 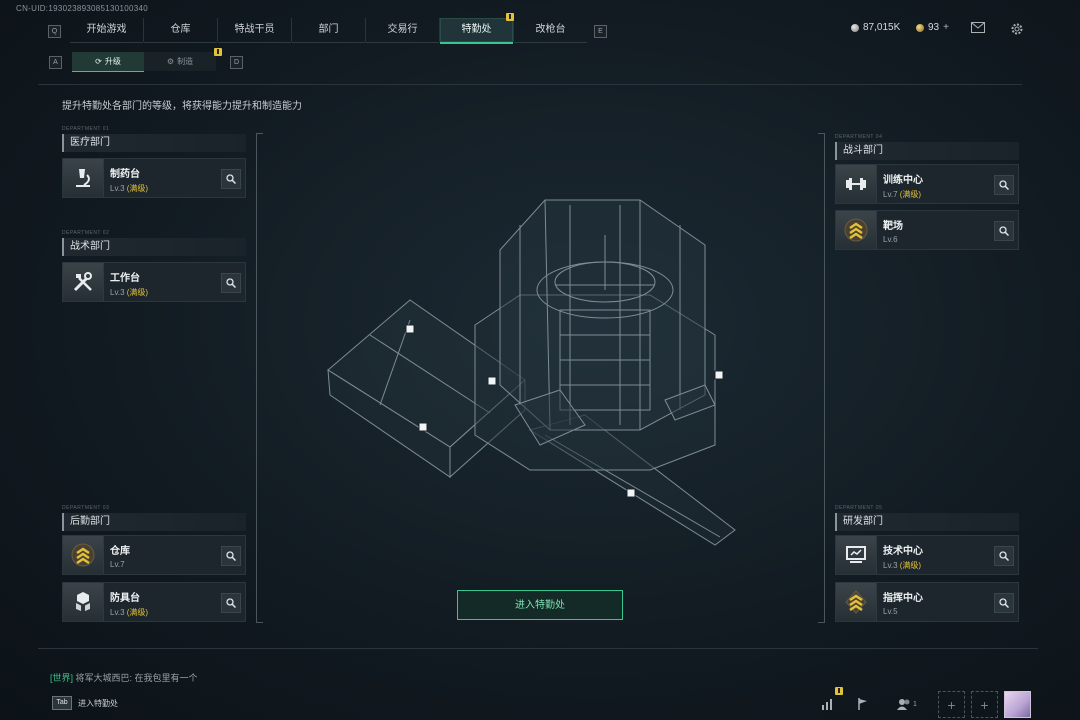 What do you see at coordinates (182, 106) in the screenshot?
I see `page-description: 提升特勤处各部门的等级，将获得能力提升和制造能力` at bounding box center [182, 106].